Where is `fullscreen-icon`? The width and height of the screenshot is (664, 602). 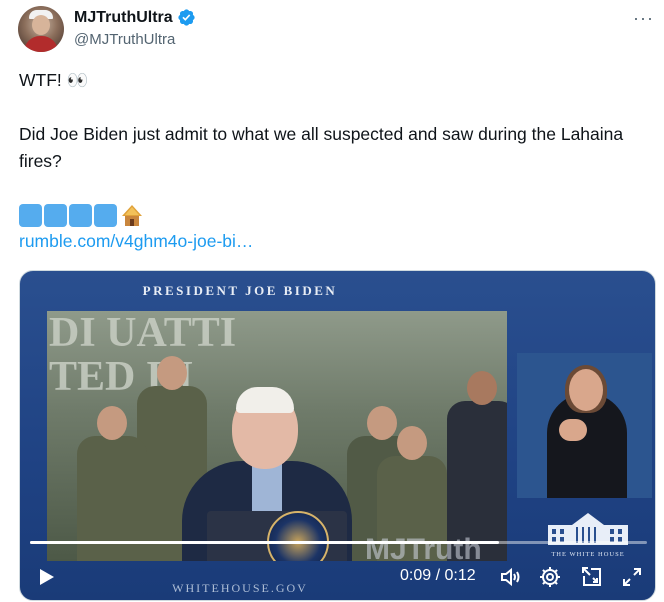
fullscreen-icon is located at coordinates (632, 577).